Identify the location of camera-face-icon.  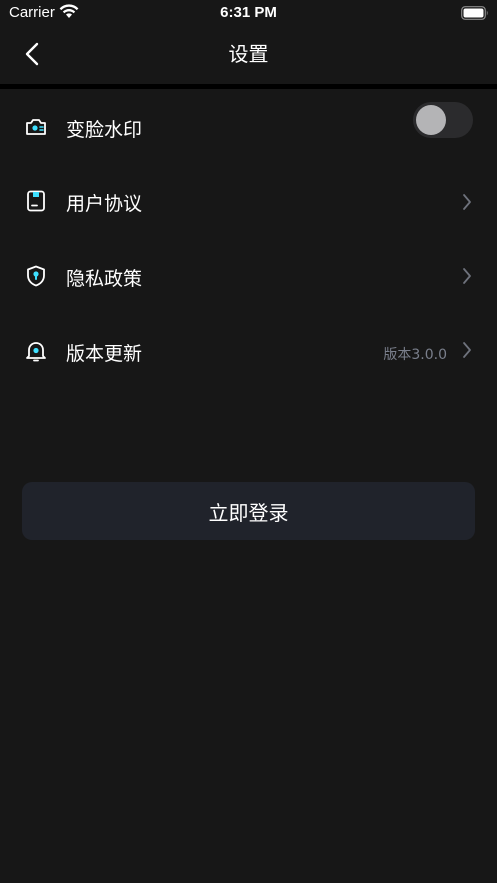
(36, 127).